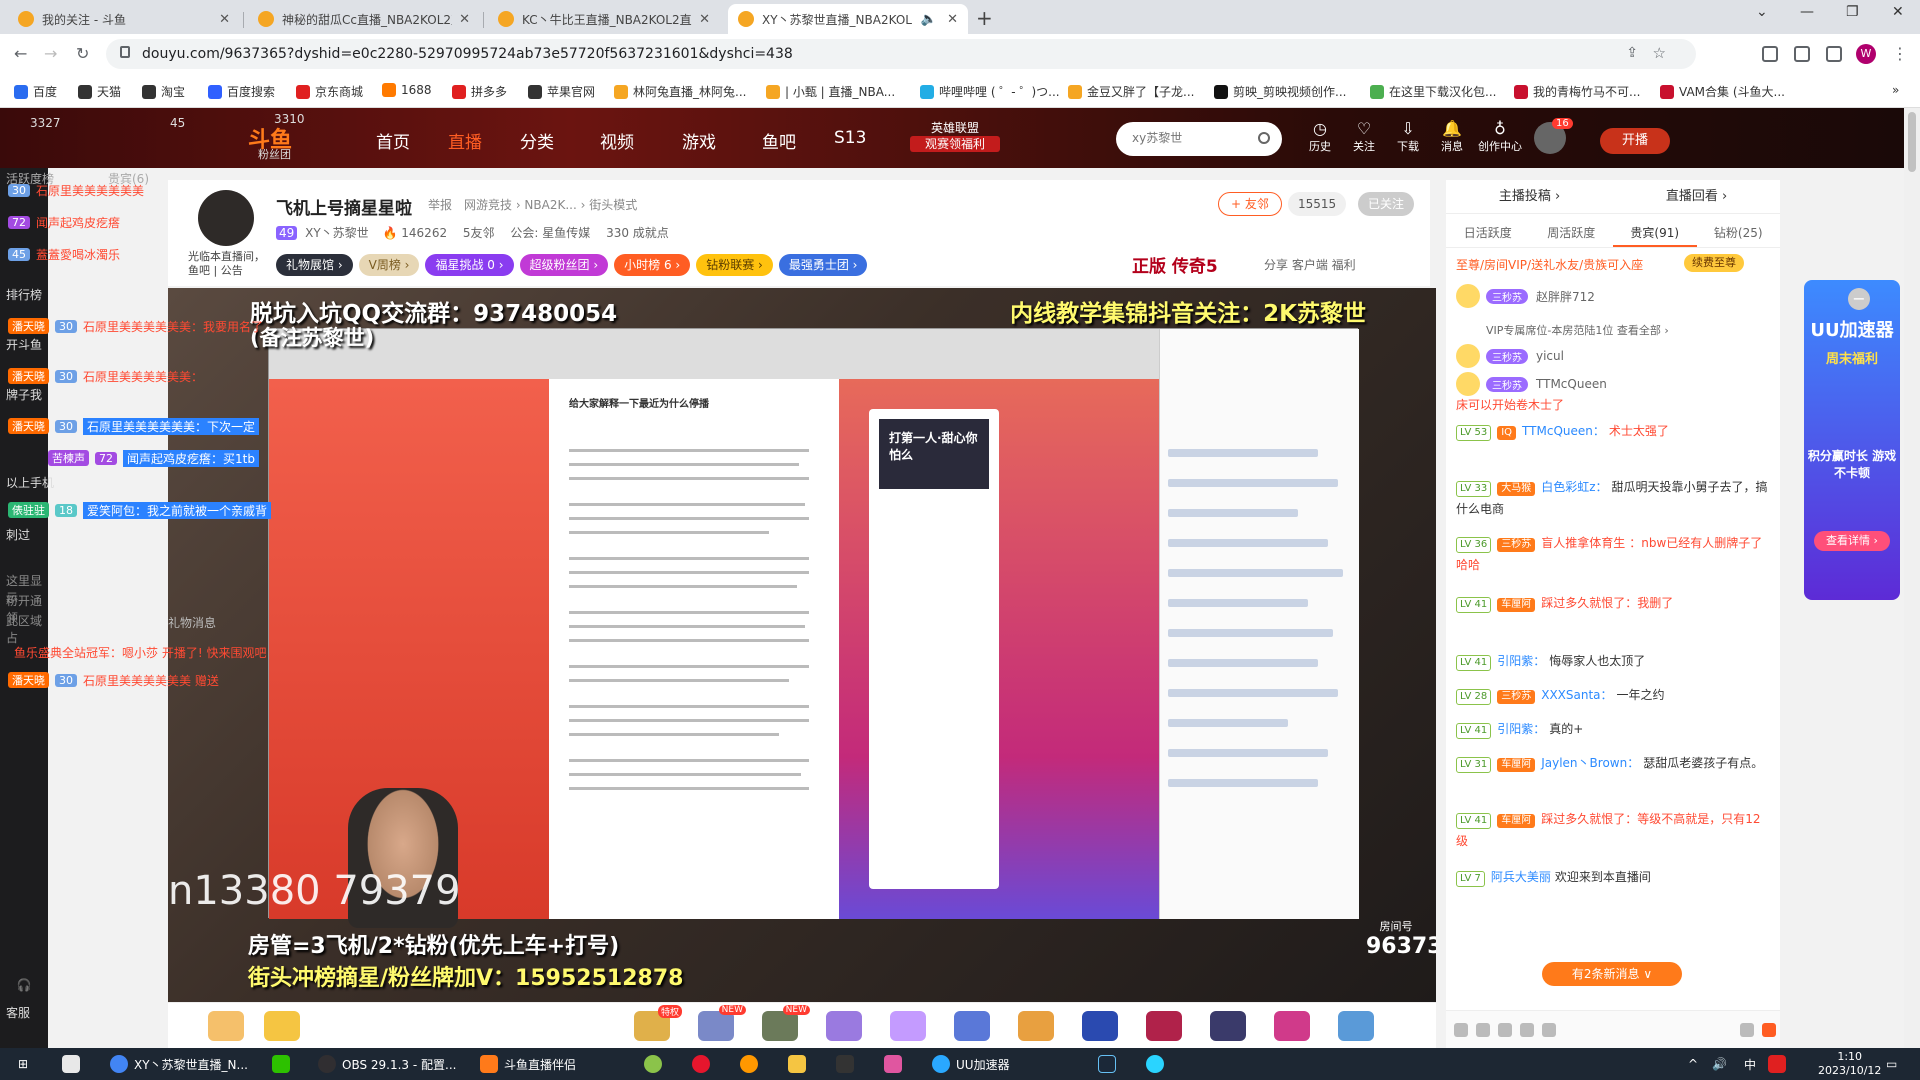  I want to click on report-link: 举报, so click(440, 204).